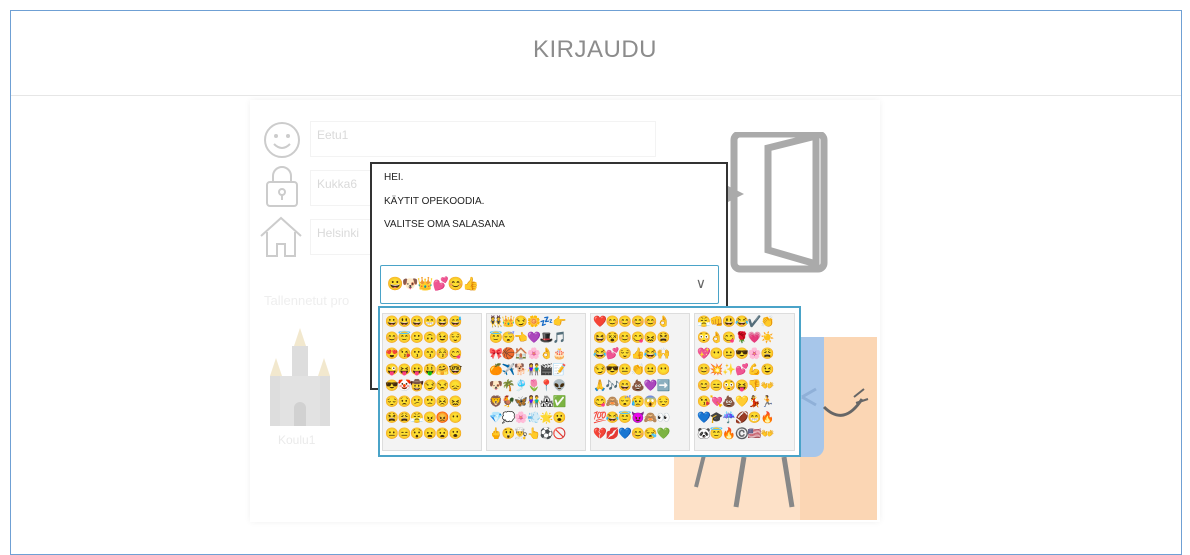  Describe the element at coordinates (594, 49) in the screenshot. I see `page-title: KIRJAUDU` at that location.